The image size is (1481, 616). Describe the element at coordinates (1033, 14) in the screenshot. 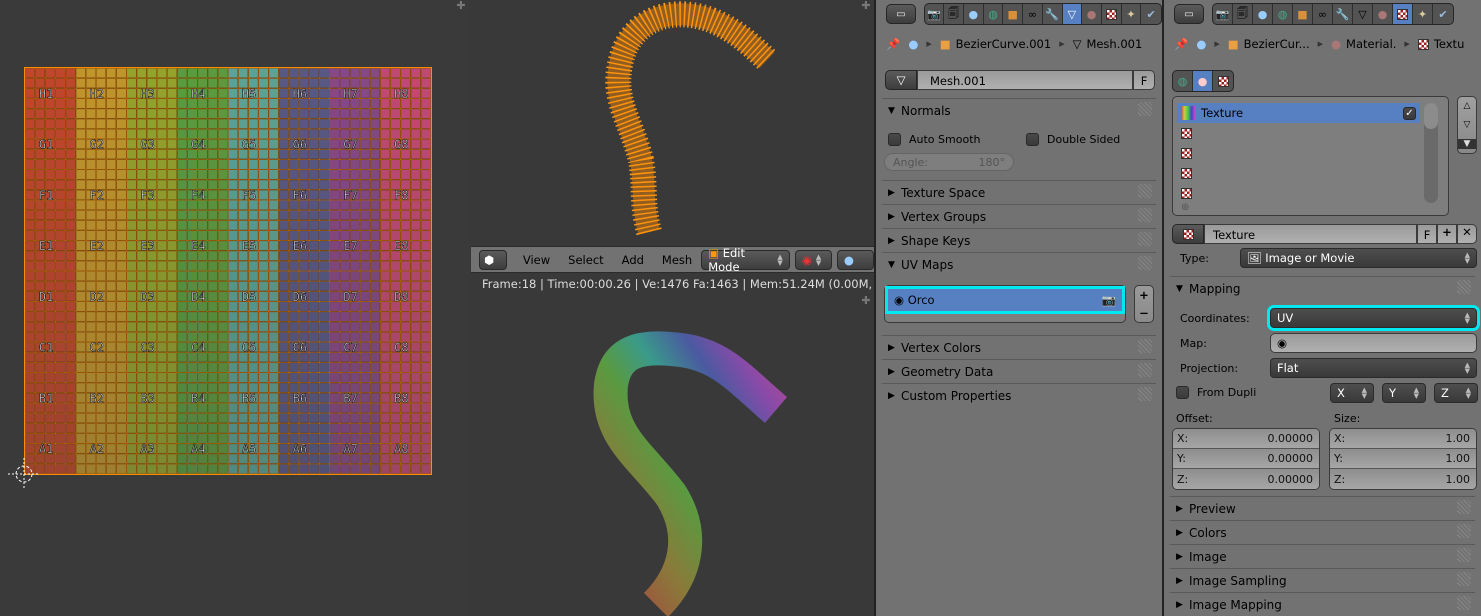

I see `constraints-tab: ∞` at that location.